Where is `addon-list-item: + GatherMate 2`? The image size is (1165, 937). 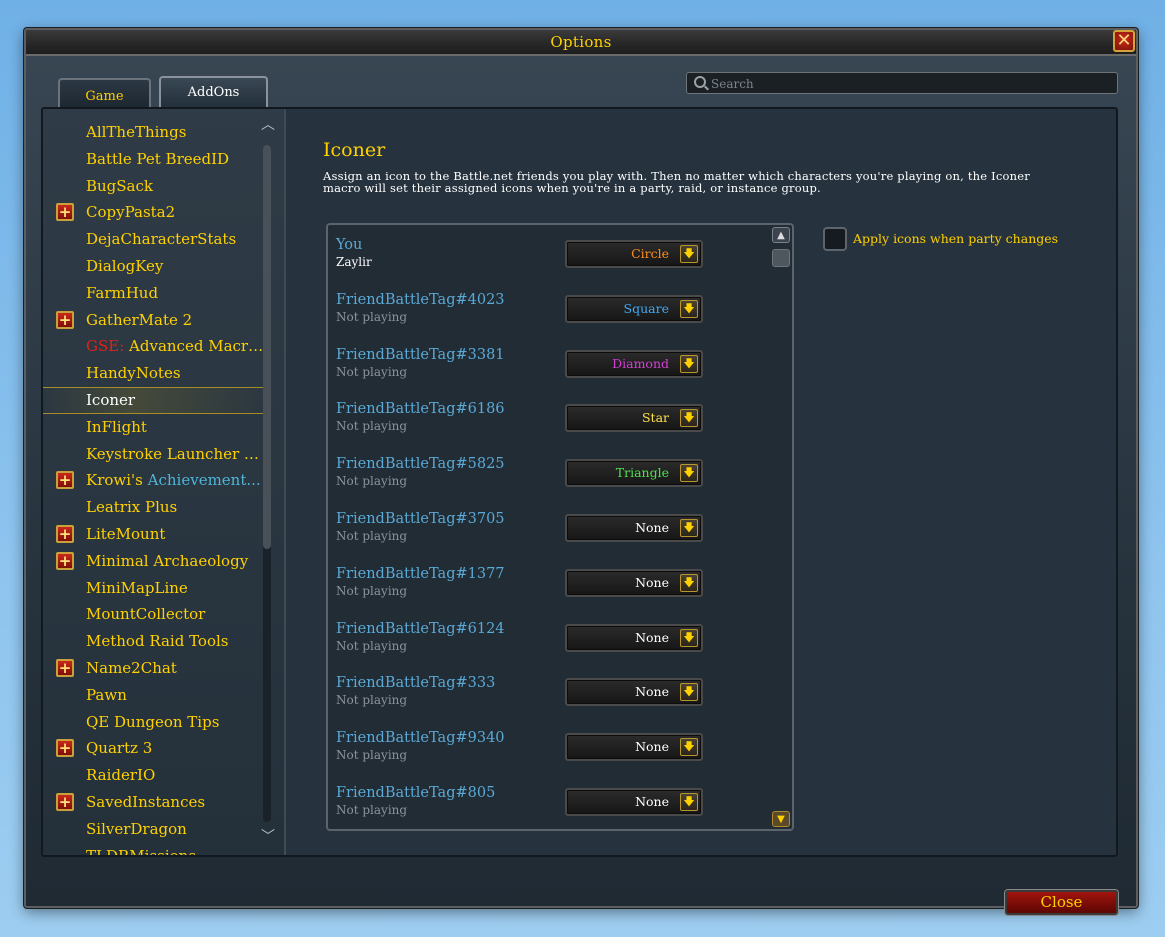 addon-list-item: + GatherMate 2 is located at coordinates (155, 320).